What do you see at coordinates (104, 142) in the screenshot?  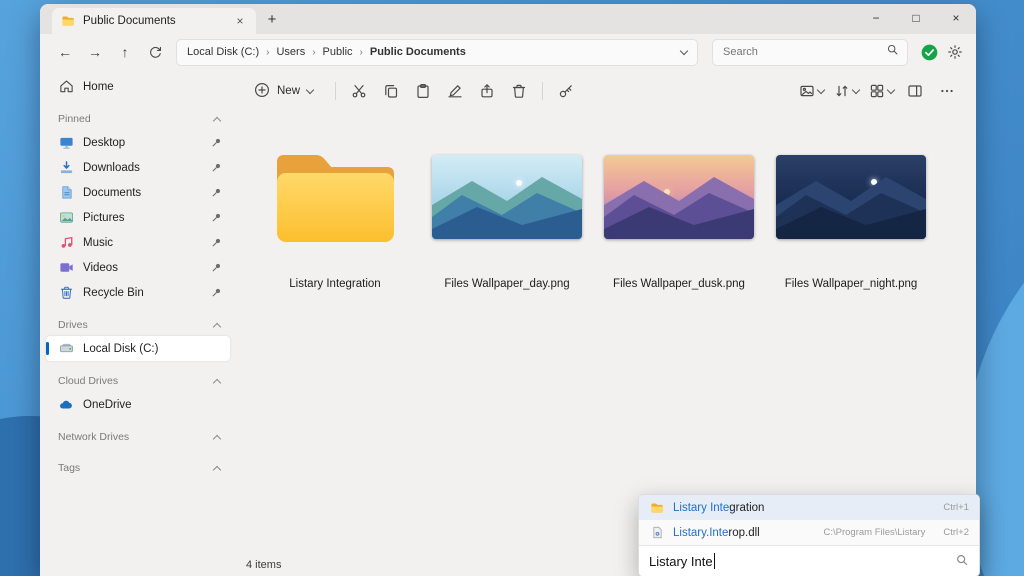 I see `sidebar-item-label: Desktop` at bounding box center [104, 142].